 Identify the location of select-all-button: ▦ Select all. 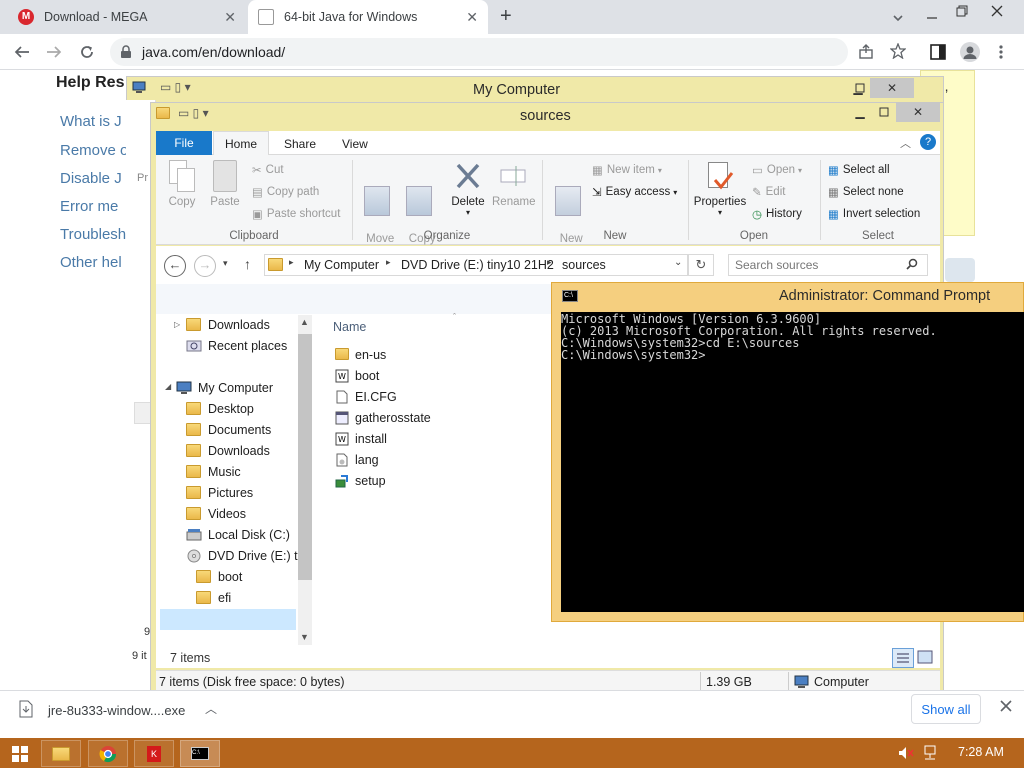
(859, 170).